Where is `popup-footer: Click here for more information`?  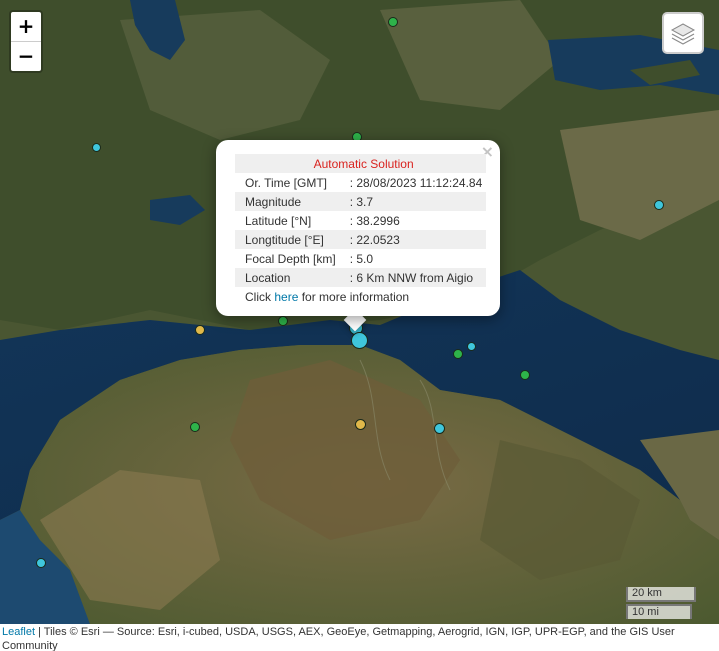 popup-footer: Click here for more information is located at coordinates (360, 296).